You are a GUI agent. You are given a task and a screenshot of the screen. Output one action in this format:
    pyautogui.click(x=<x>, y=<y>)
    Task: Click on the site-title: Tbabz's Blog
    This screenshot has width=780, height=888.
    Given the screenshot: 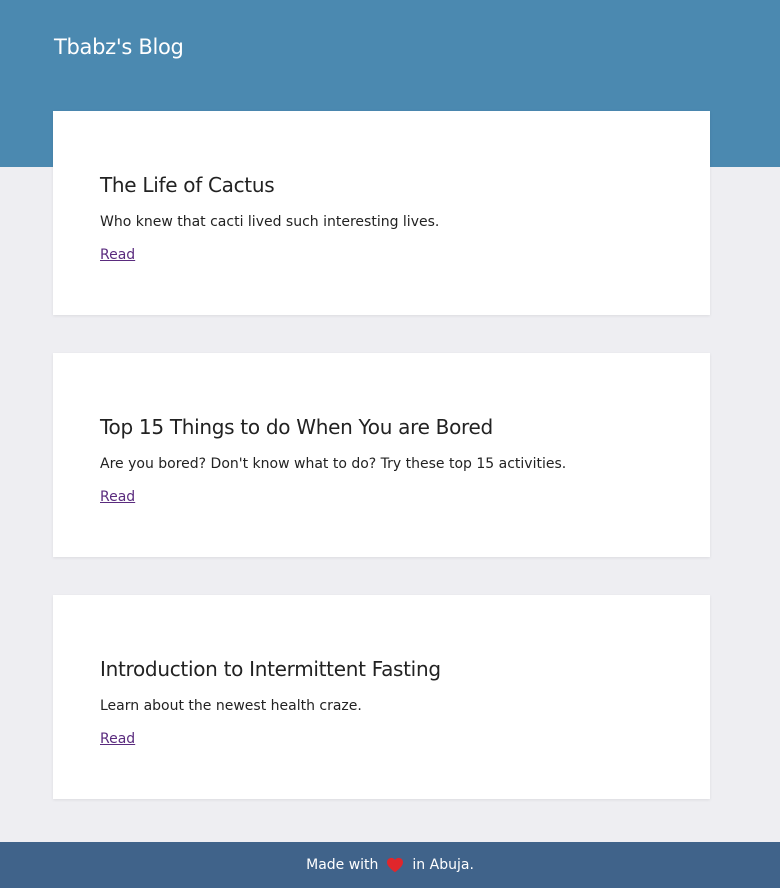 What is the action you would take?
    pyautogui.click(x=119, y=47)
    